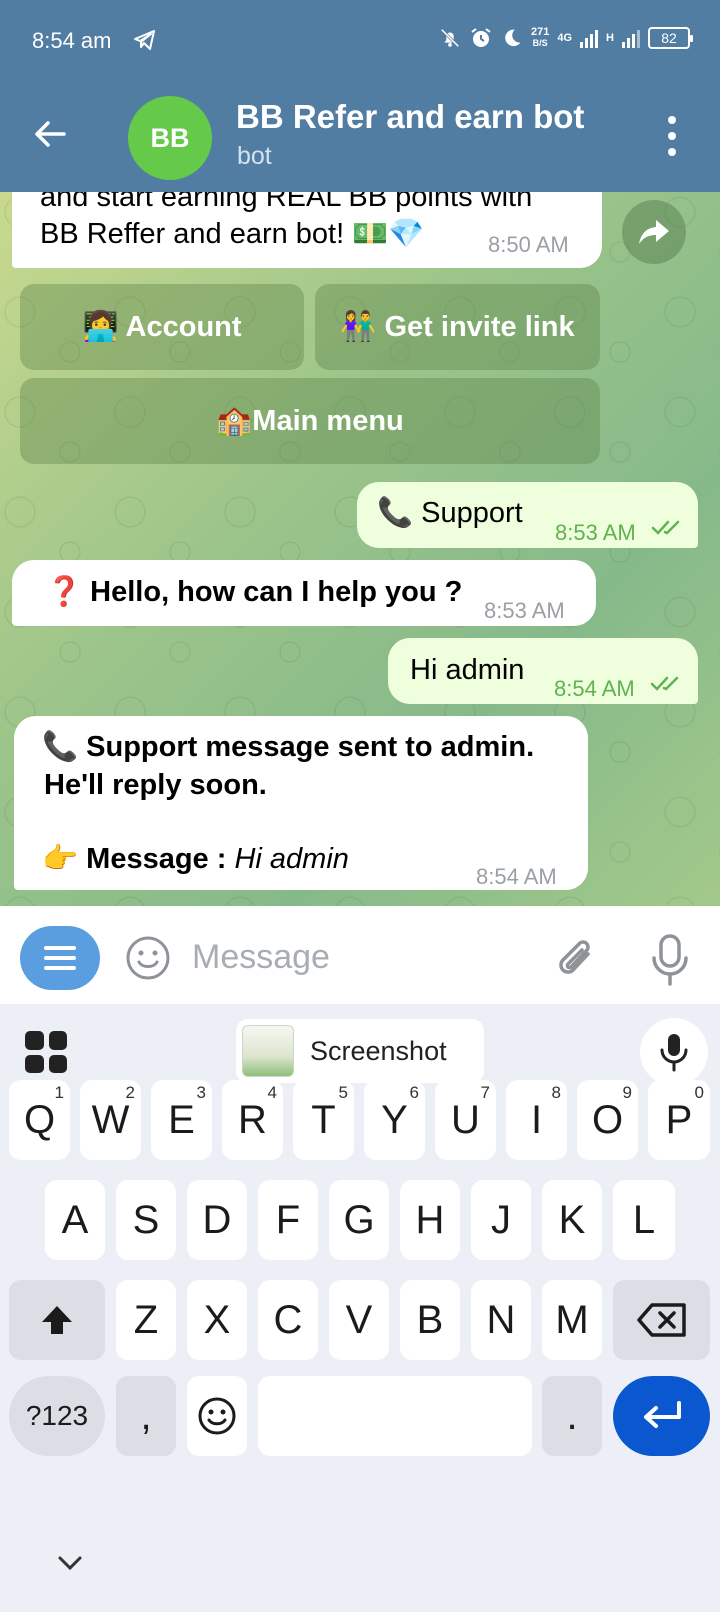  Describe the element at coordinates (430, 1220) in the screenshot. I see `key-h: H` at that location.